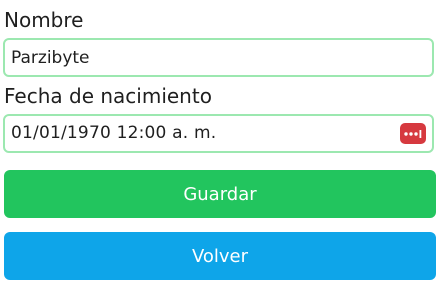  I want to click on dots-icon, so click(413, 133).